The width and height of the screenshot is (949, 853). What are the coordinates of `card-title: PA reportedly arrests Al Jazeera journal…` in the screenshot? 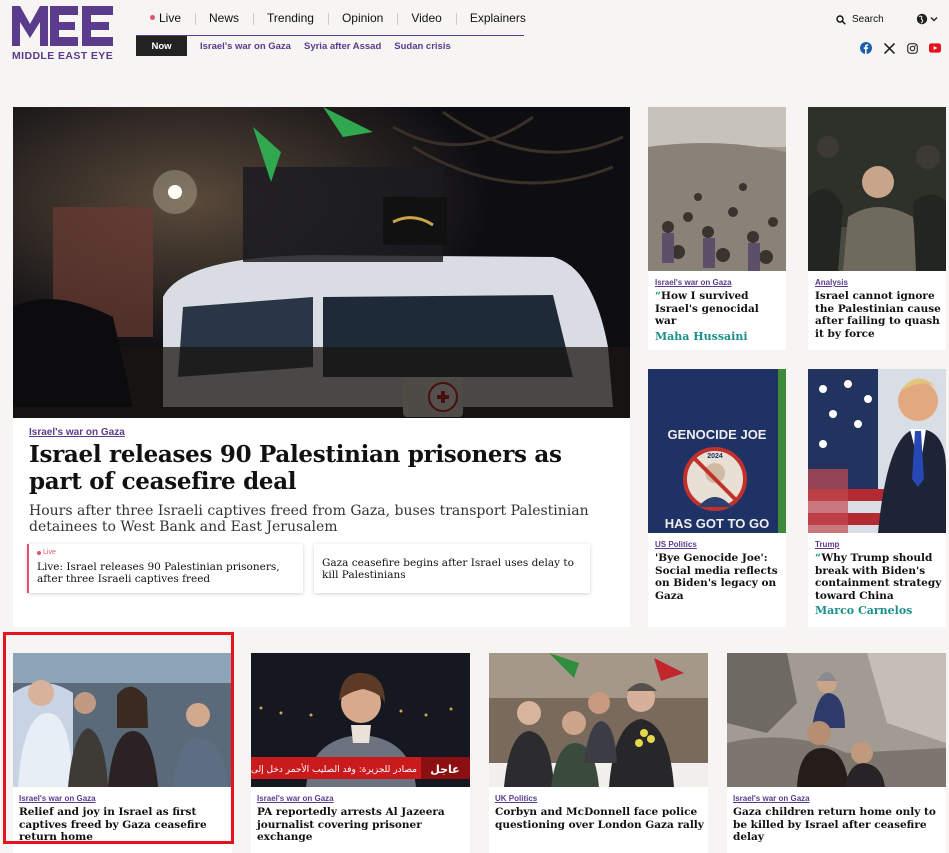 It's located at (362, 825).